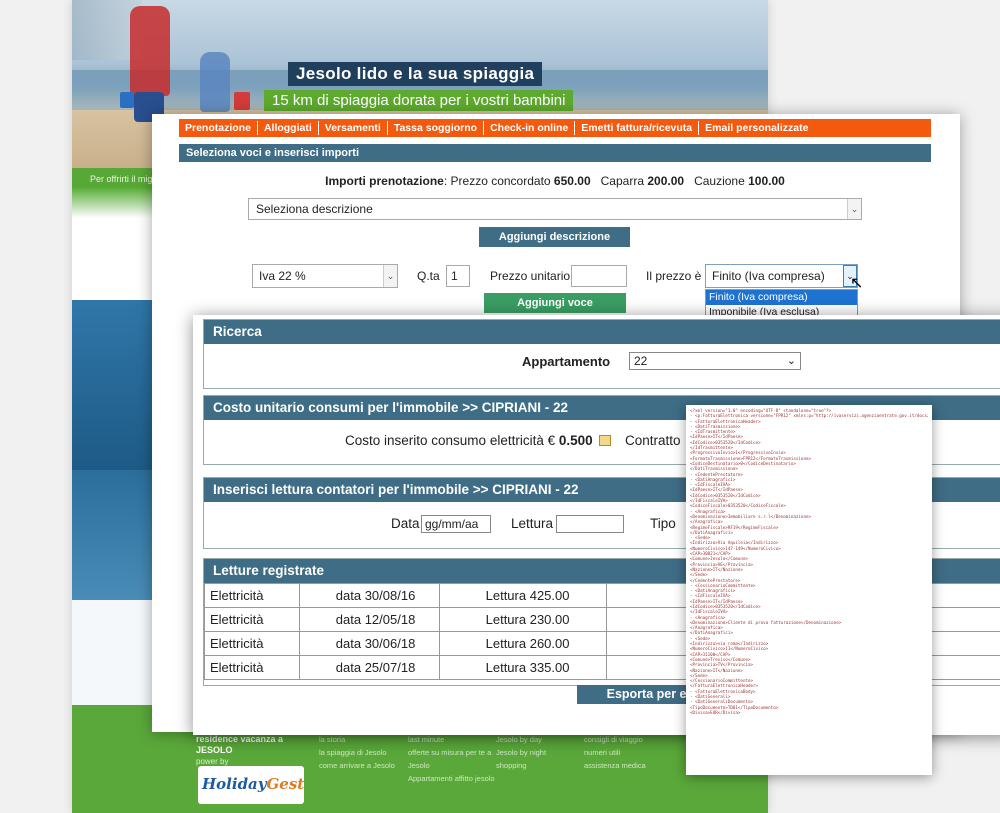 The width and height of the screenshot is (1000, 813). What do you see at coordinates (781, 297) in the screenshot?
I see `dropdown-option-selected: Finito (Iva compresa)` at bounding box center [781, 297].